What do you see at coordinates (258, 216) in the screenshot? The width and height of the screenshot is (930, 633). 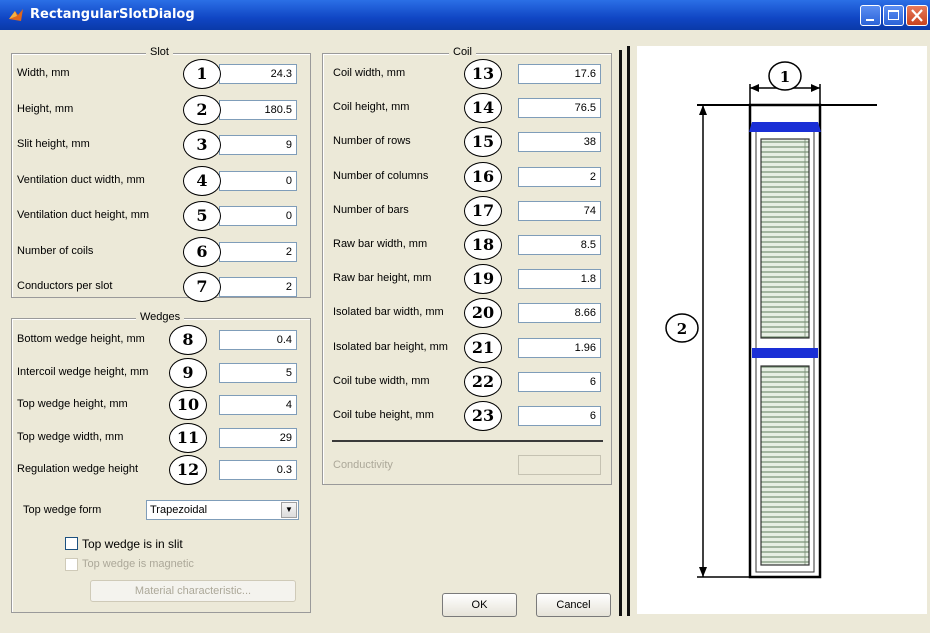 I see `slot-field-5: 0` at bounding box center [258, 216].